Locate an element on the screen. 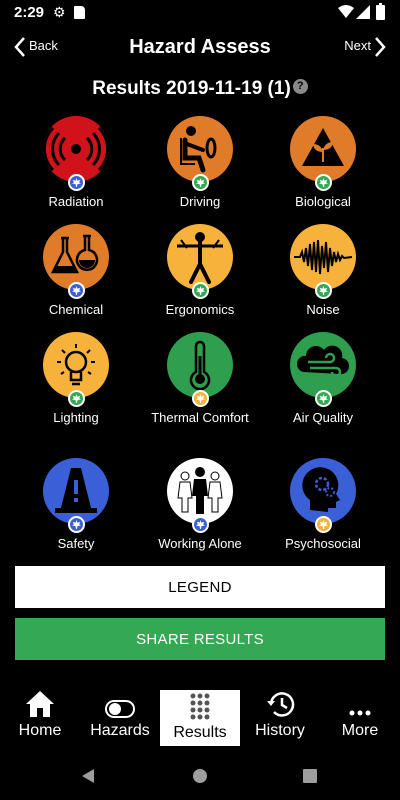 This screenshot has height=800, width=400. results-title-text: Results 2019-11-19 (1) is located at coordinates (191, 88).